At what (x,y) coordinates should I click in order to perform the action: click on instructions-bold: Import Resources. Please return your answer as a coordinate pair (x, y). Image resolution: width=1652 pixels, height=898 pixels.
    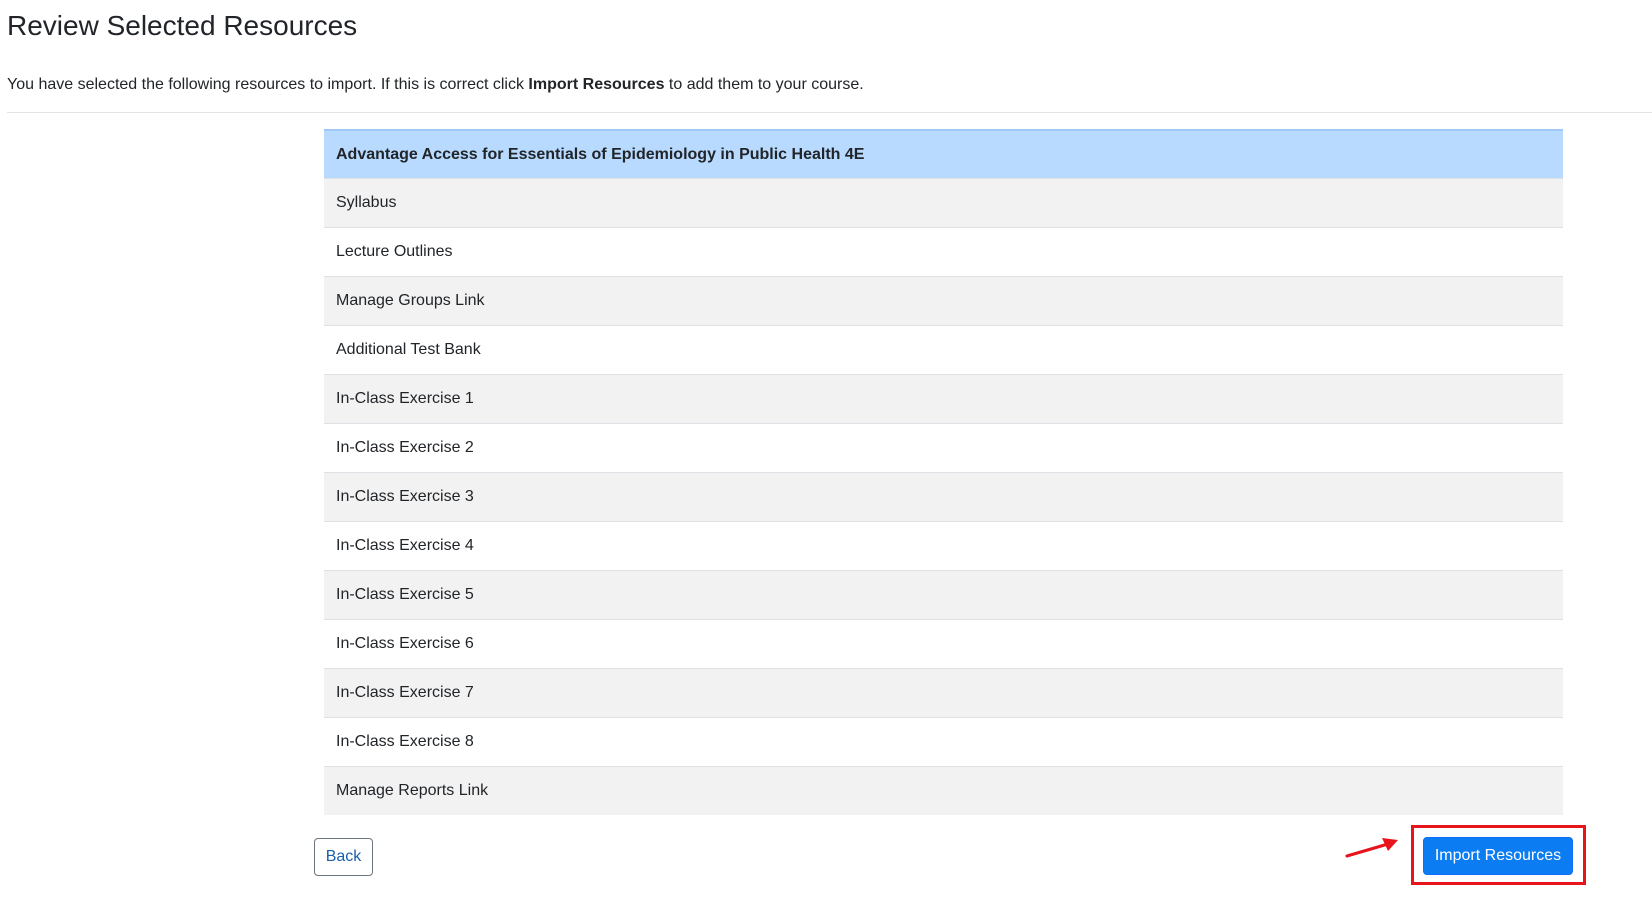
    Looking at the image, I should click on (596, 84).